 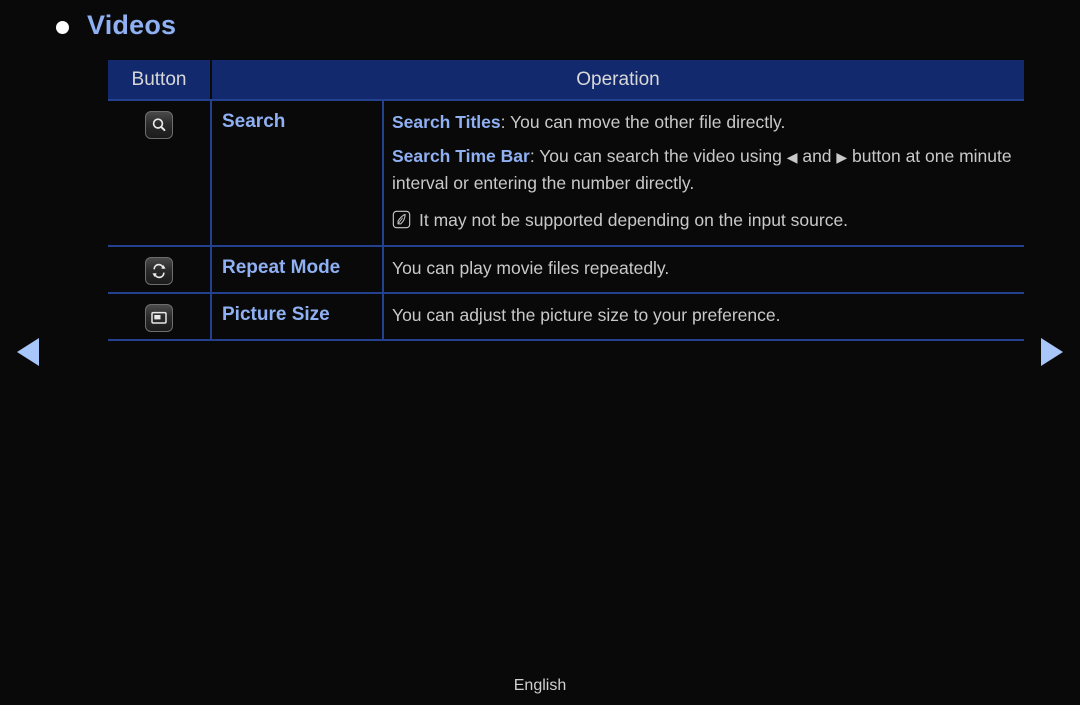 I want to click on column-header-operation: Operation, so click(x=618, y=79).